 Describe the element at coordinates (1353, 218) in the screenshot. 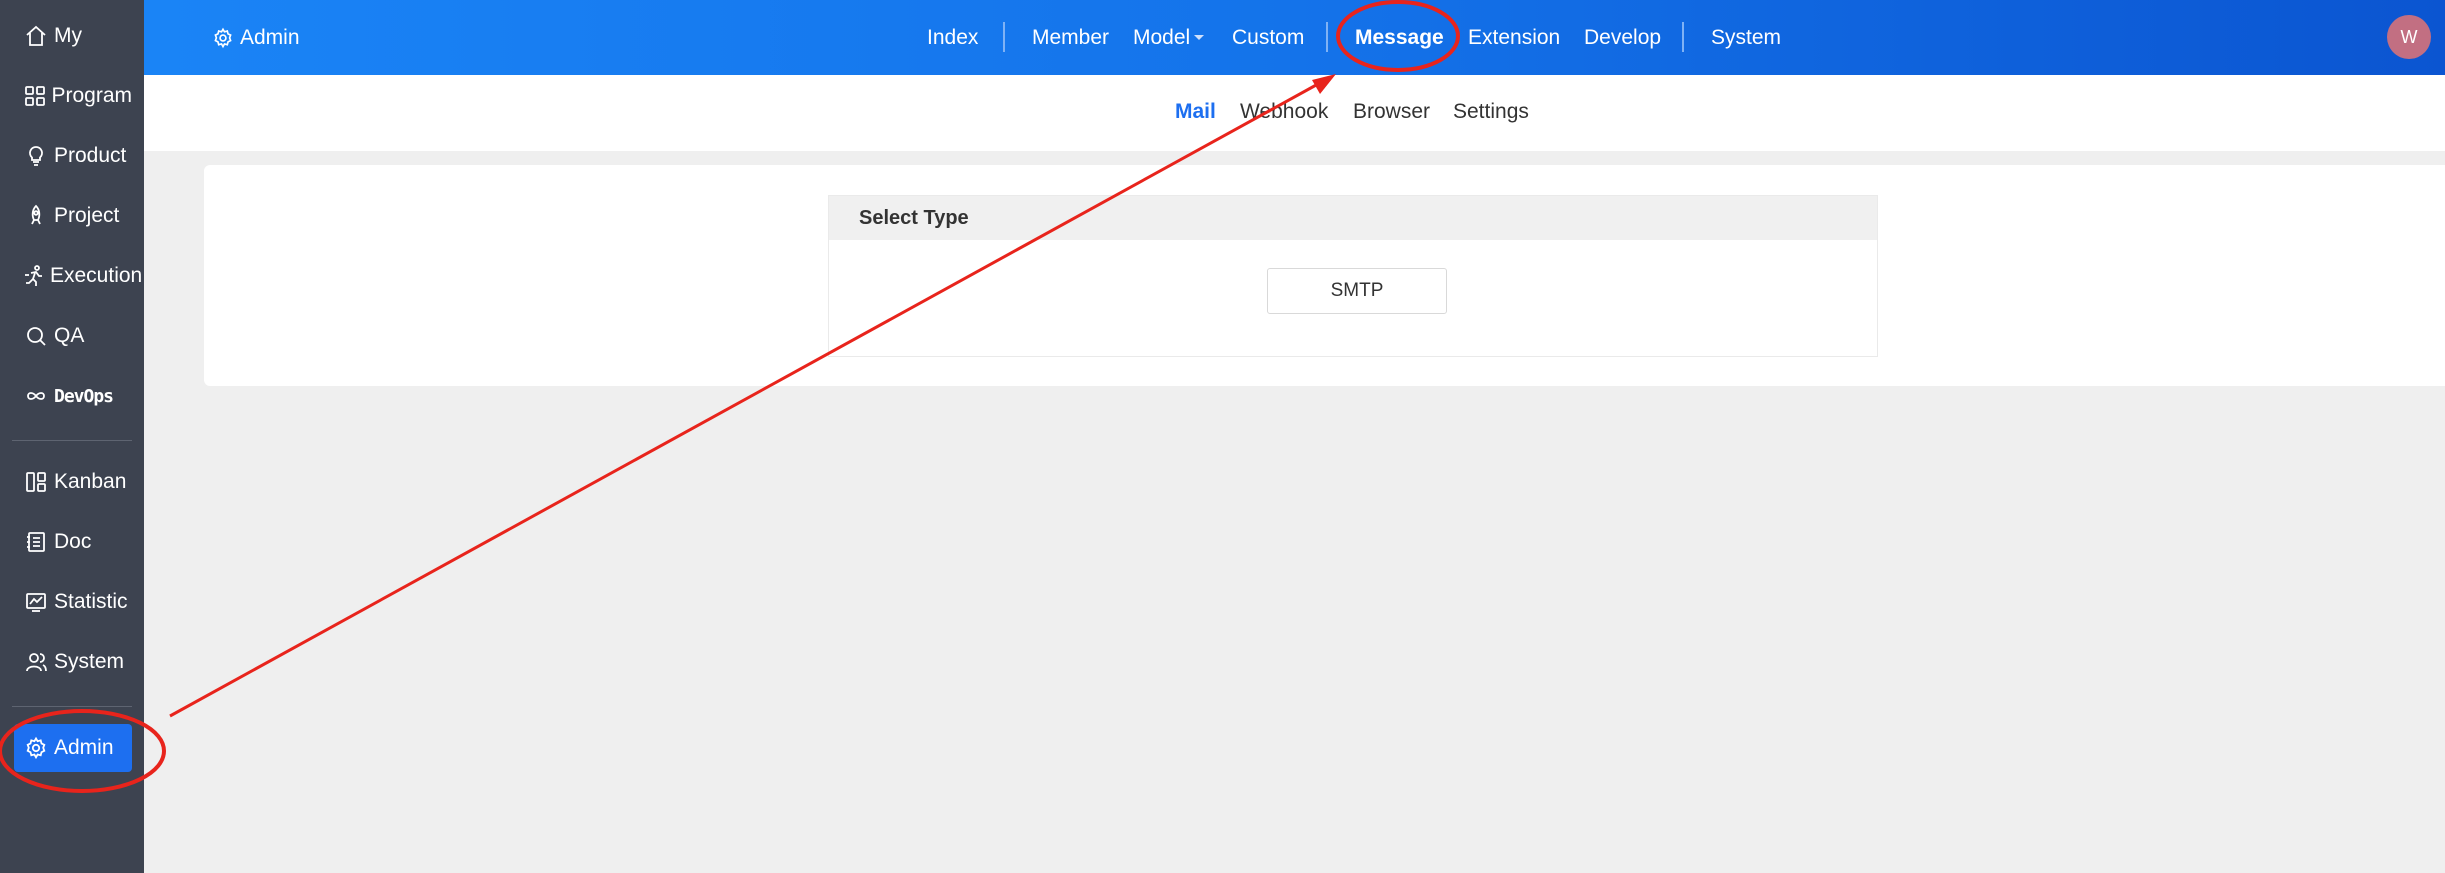

I see `select-type-header: Select Type` at that location.